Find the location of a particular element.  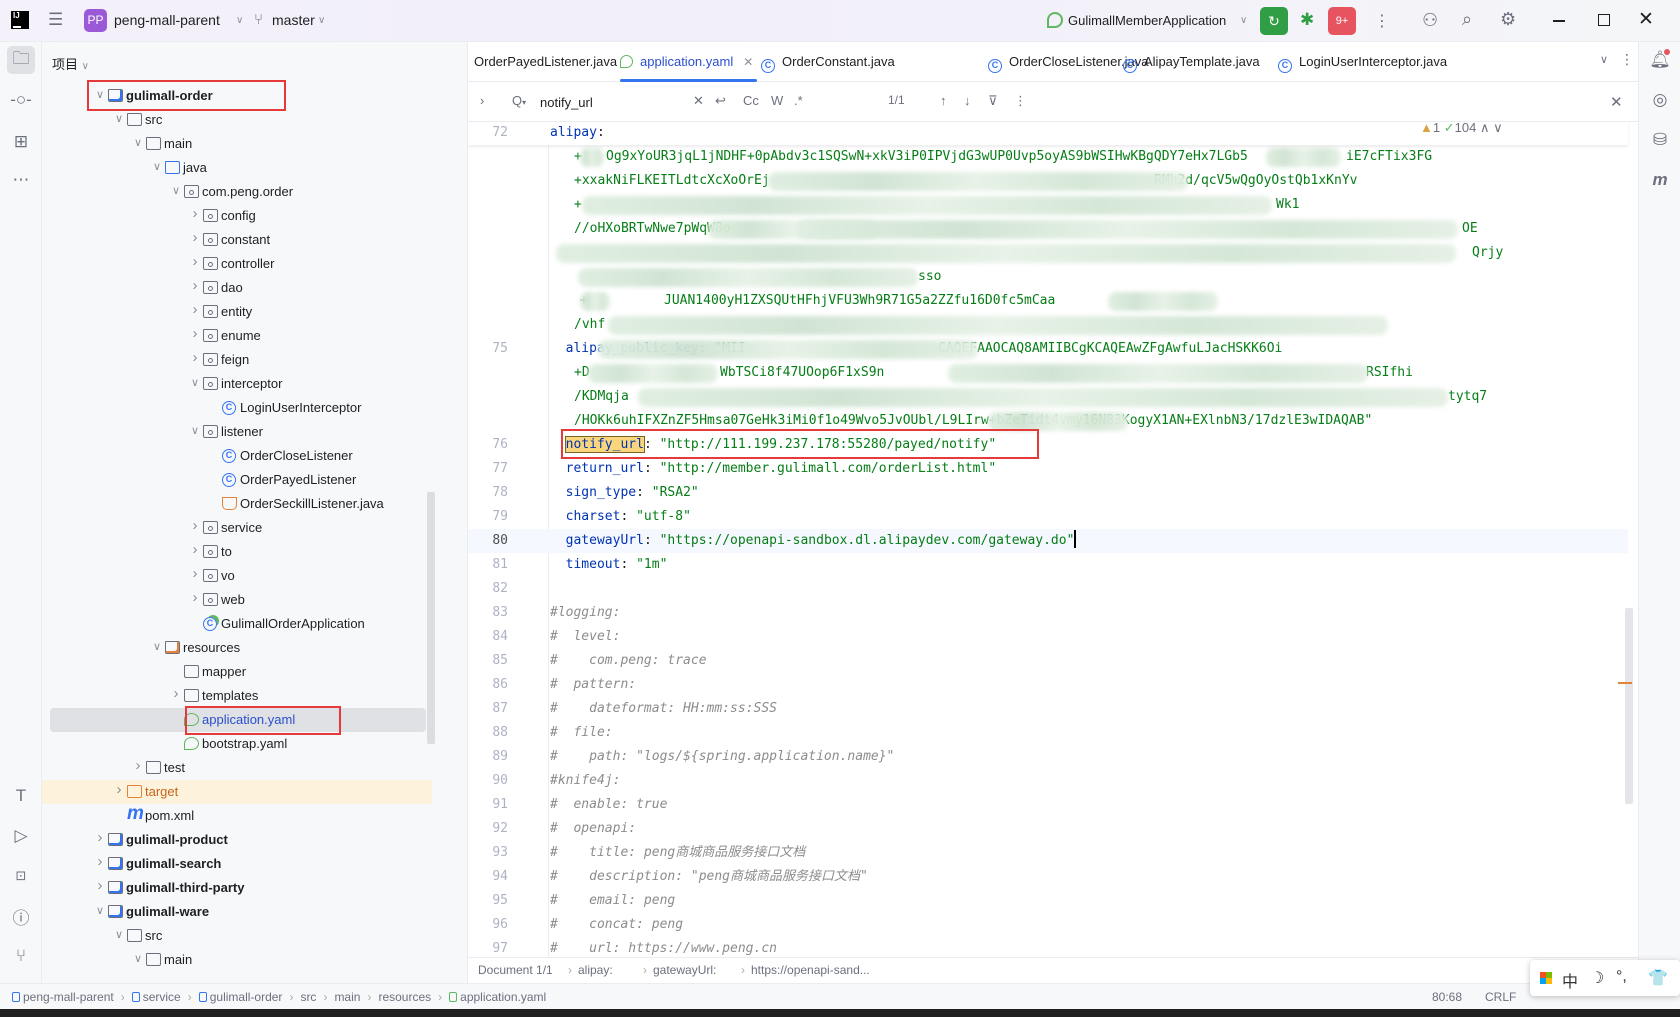

code-text: # com.peng: trace is located at coordinates (628, 661).